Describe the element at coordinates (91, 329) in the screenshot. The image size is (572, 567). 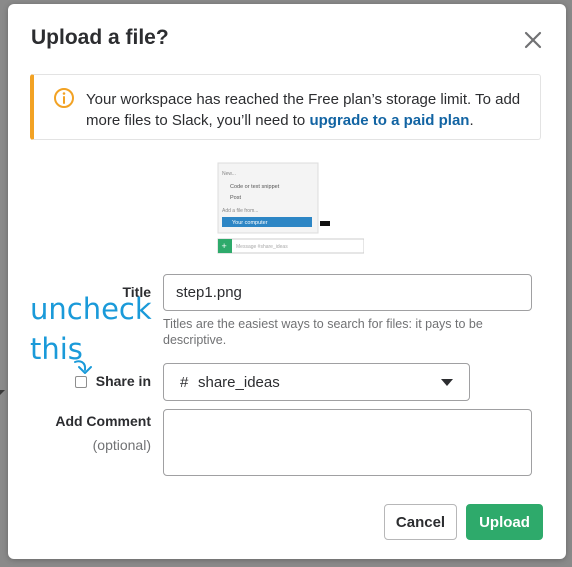
I see `handwritten-annotation: uncheck this` at that location.